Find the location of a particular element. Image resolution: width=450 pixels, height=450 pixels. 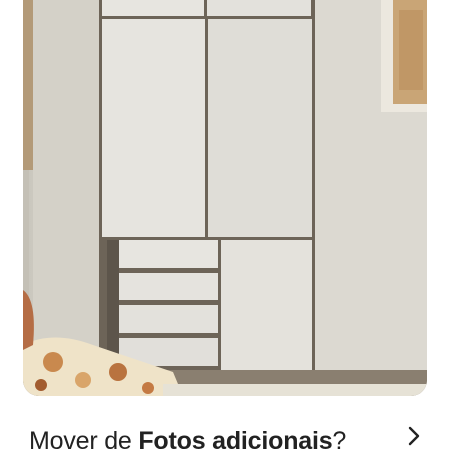

move-suffix: ? is located at coordinates (339, 438).